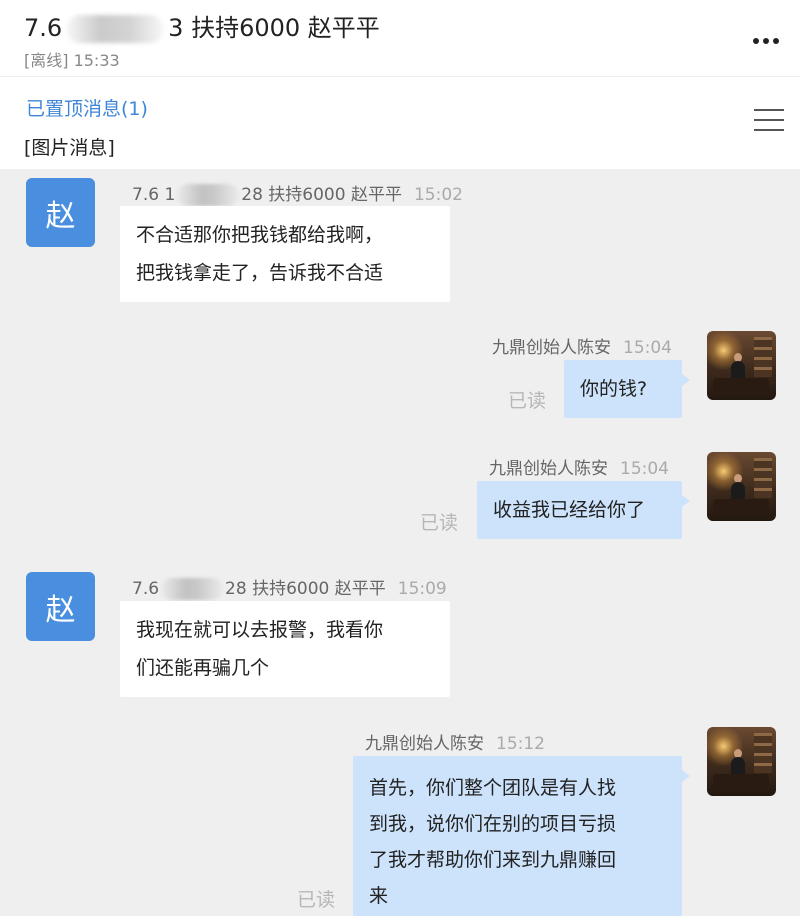  I want to click on message-meta: 九鼎创始人陈安 15:12, so click(455, 741).